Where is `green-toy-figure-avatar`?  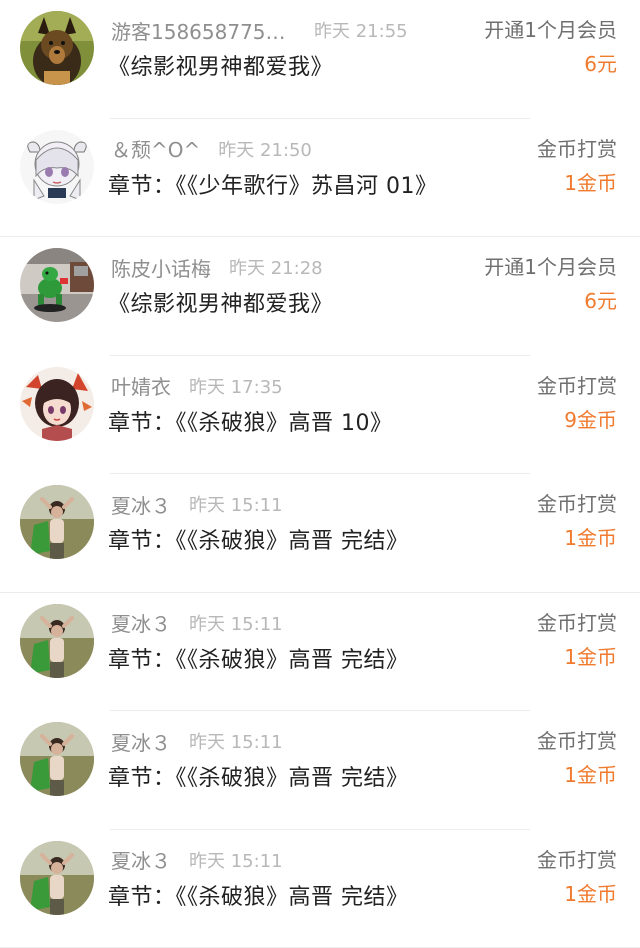
green-toy-figure-avatar is located at coordinates (57, 285).